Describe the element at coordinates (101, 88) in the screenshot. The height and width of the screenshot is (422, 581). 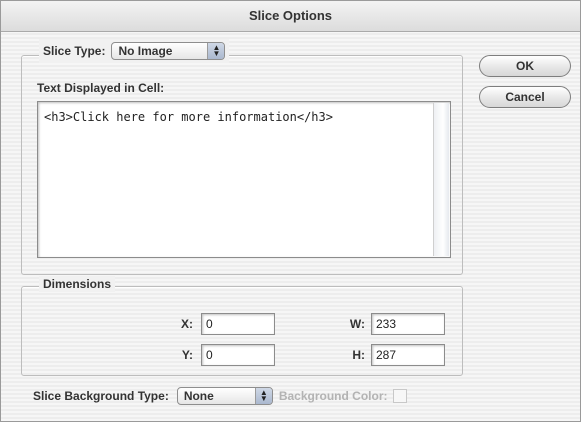
I see `text-in-cell-label: Text Displayed in Cell:` at that location.